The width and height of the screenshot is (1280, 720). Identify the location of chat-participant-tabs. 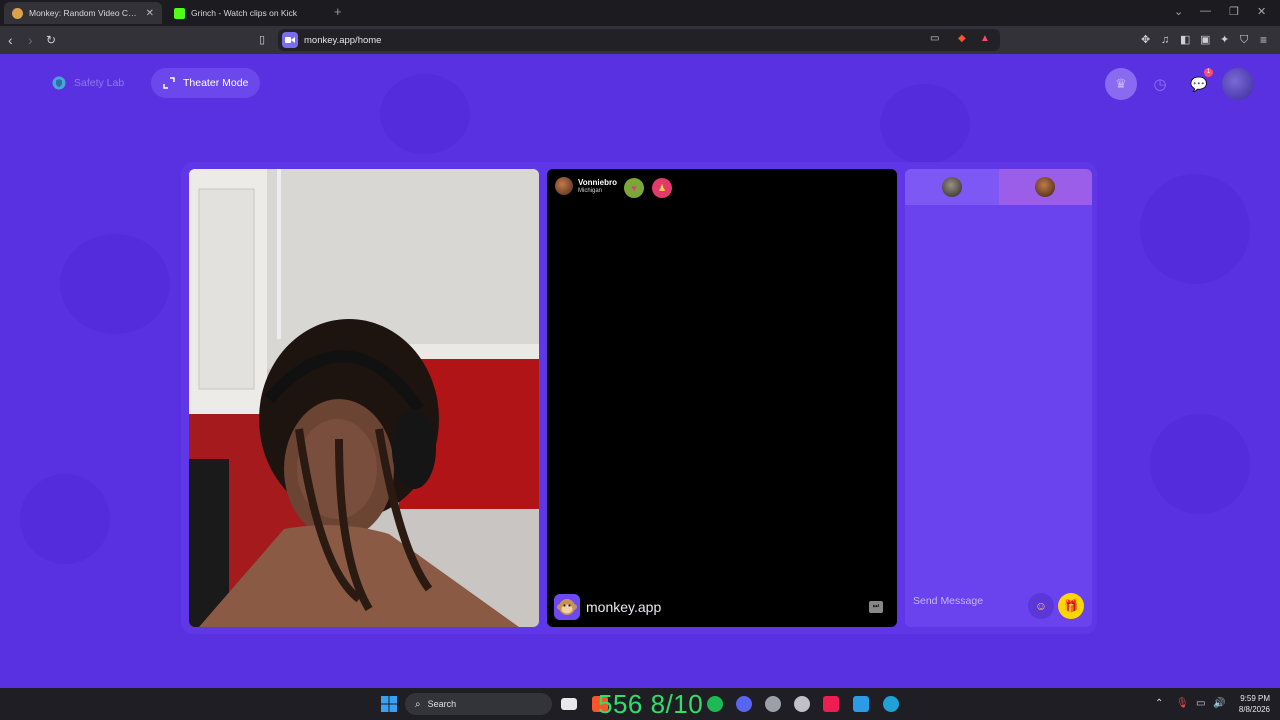
(998, 187).